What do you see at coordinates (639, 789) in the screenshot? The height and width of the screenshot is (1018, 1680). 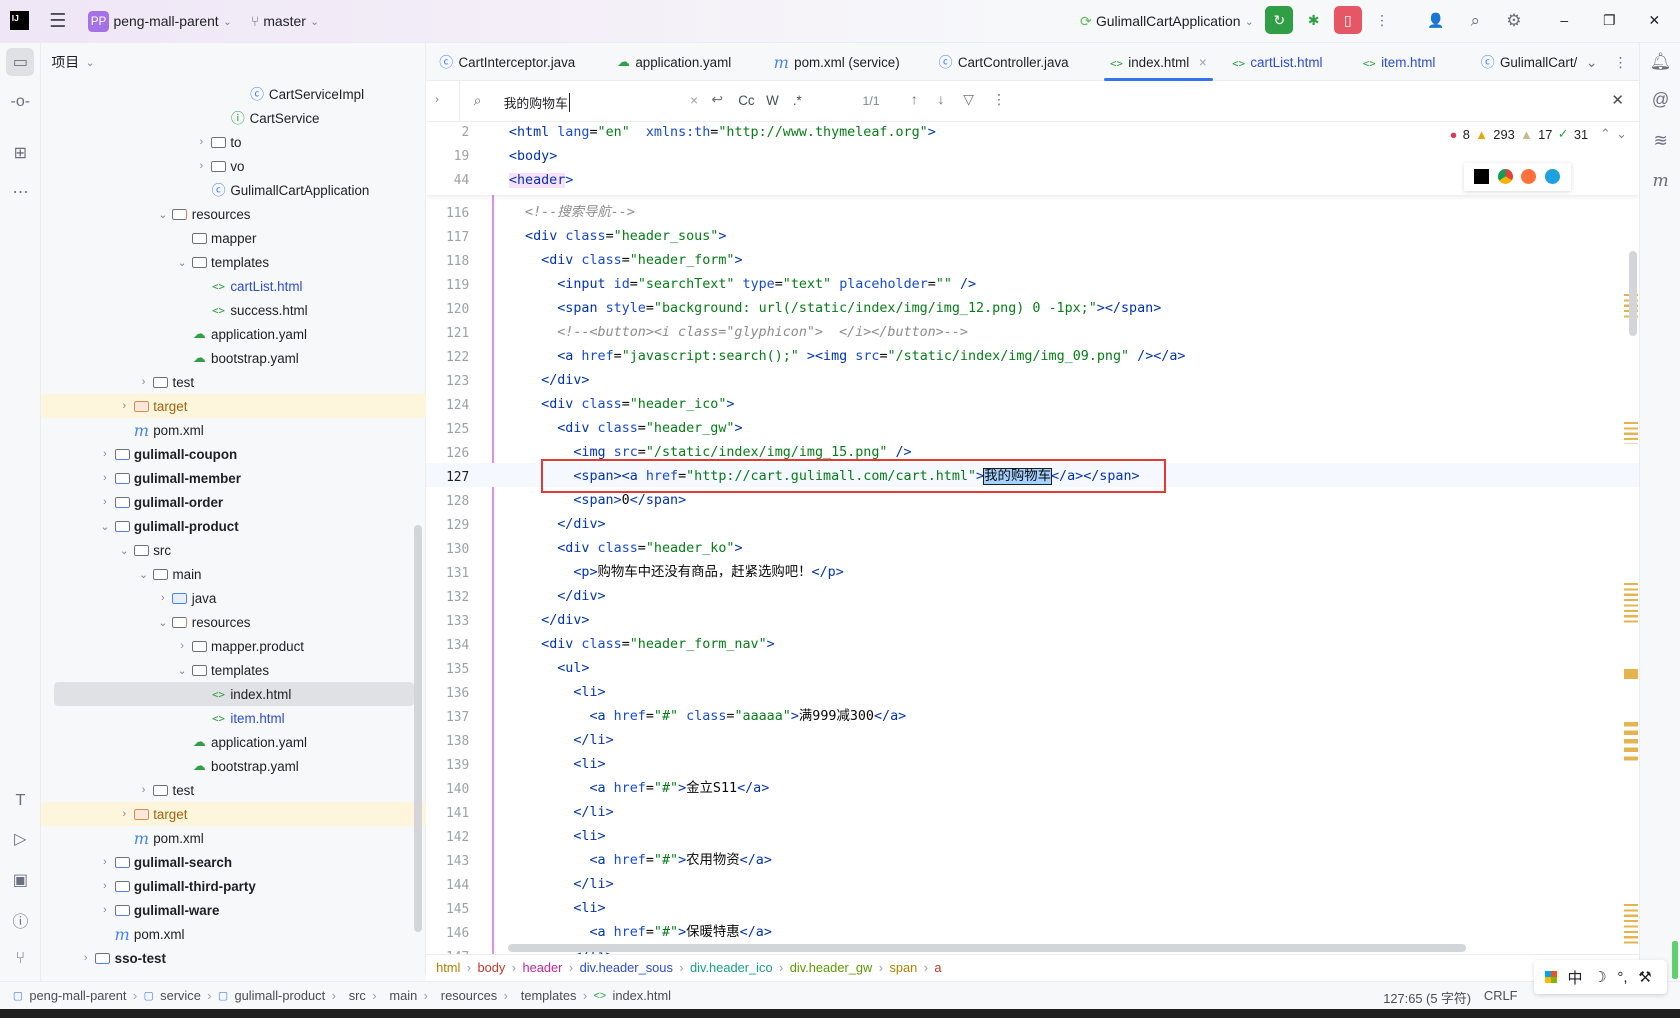 I see `code-line: <a href="#">金立S11</a>` at bounding box center [639, 789].